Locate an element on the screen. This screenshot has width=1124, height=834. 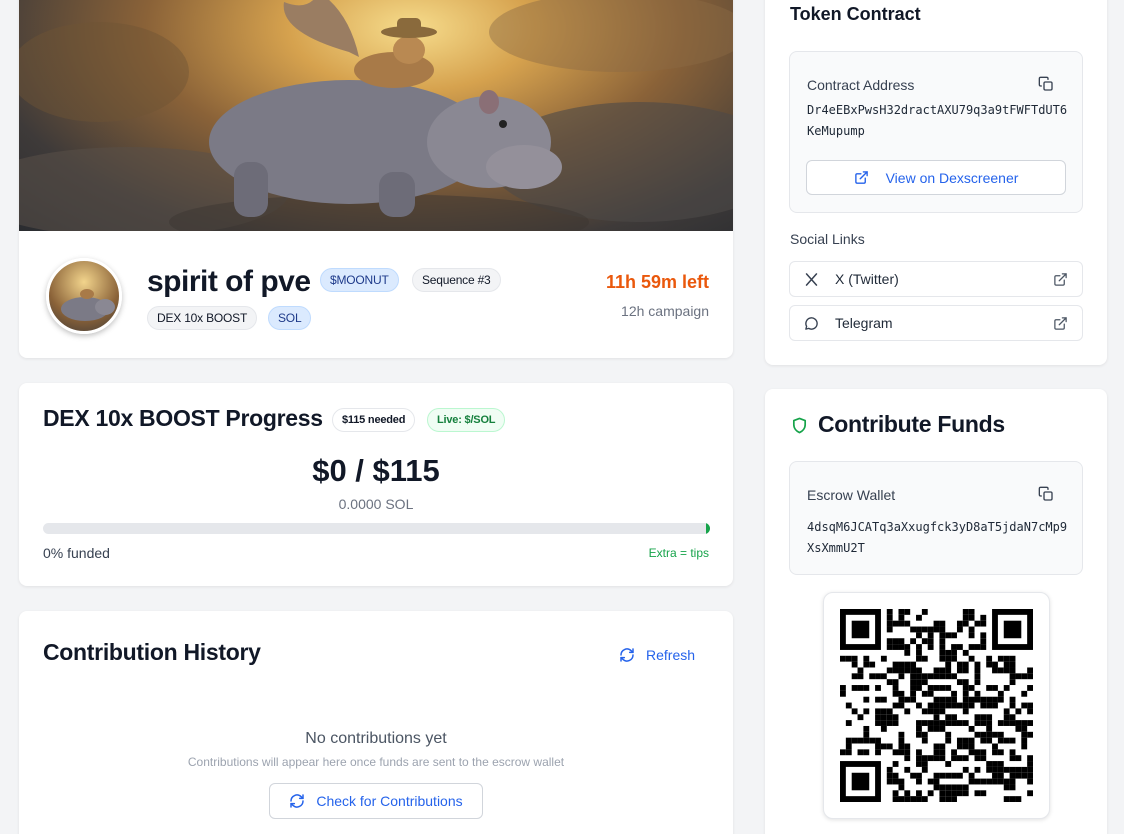
shield-icon is located at coordinates (799, 425).